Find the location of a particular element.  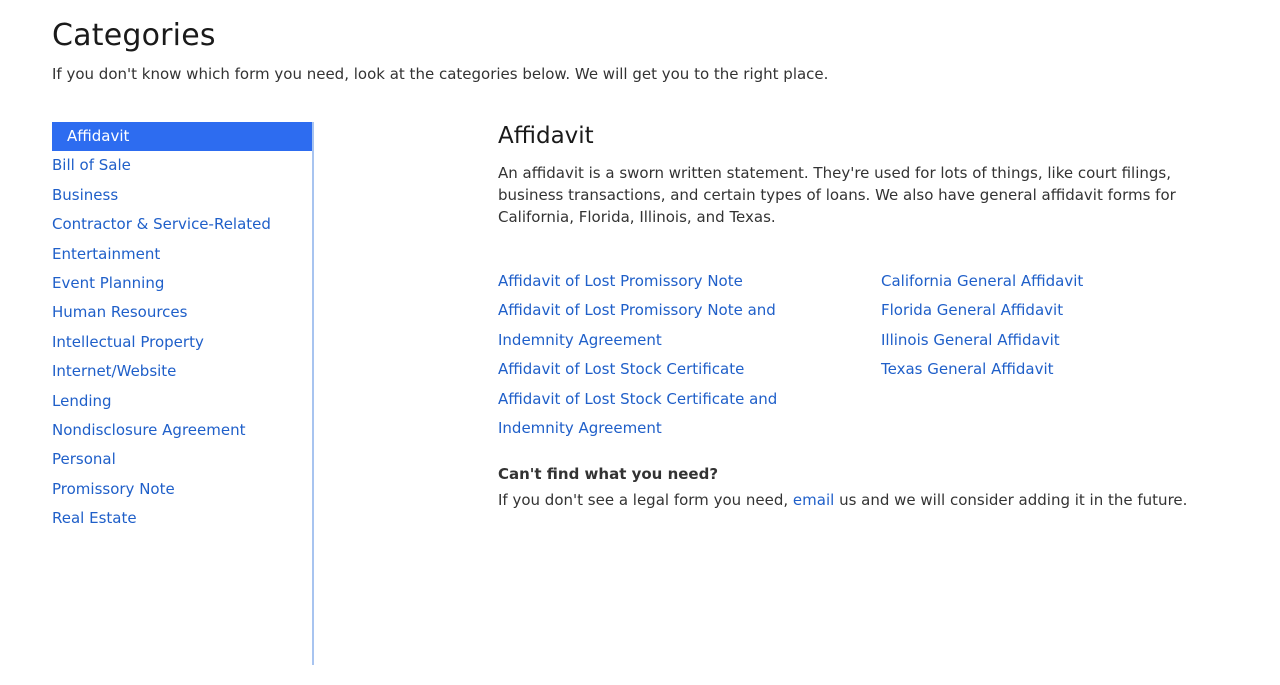

sidebar-item-event-planning: Event Planning is located at coordinates (182, 283).